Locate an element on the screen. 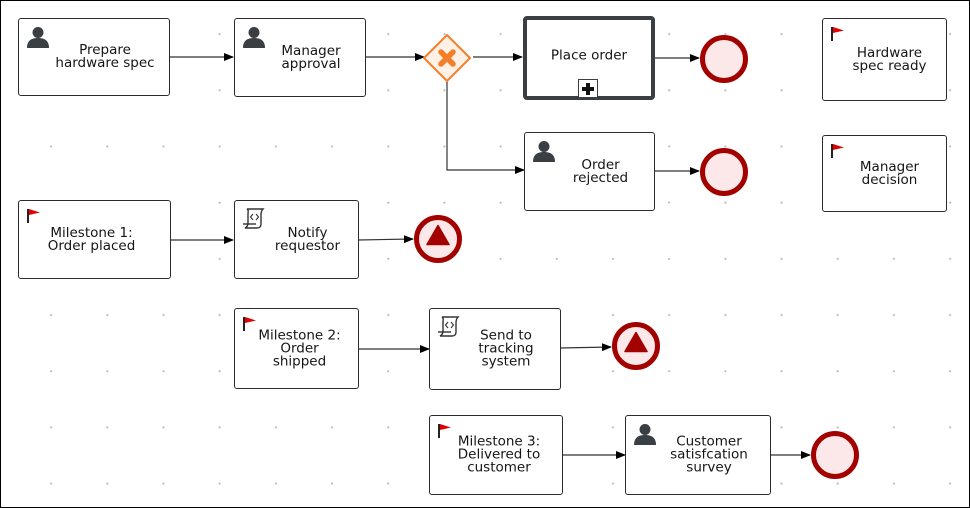 This screenshot has height=508, width=970. task-manager-approval: Manager approval is located at coordinates (300, 57).